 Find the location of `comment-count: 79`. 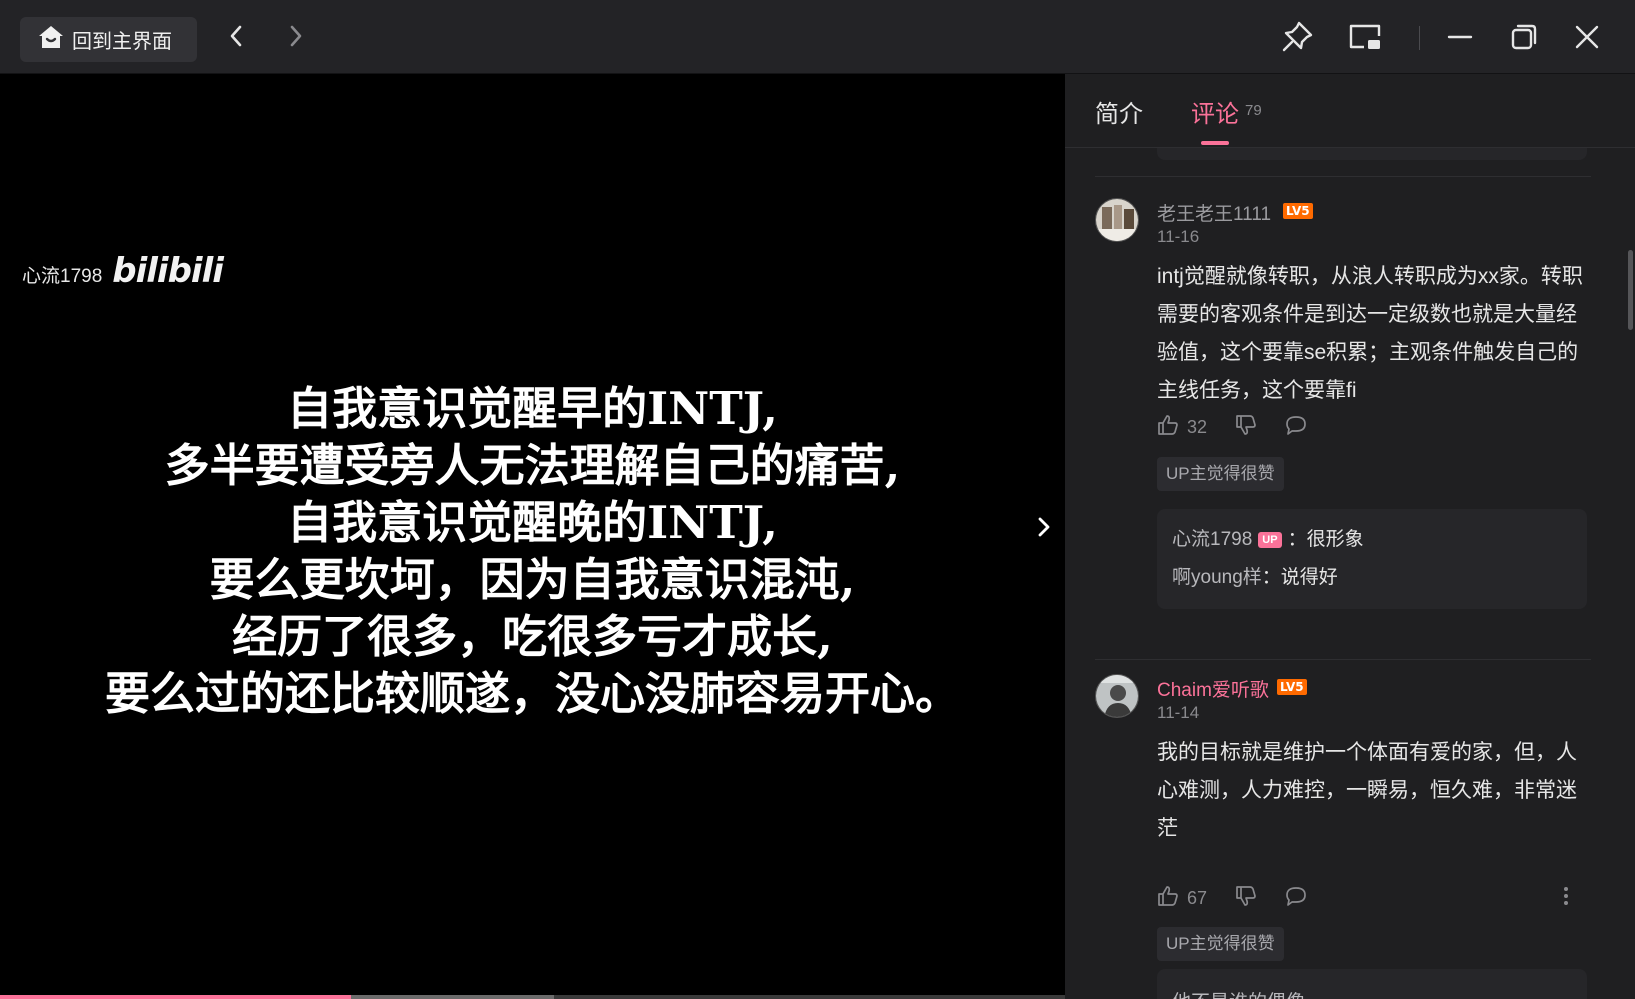

comment-count: 79 is located at coordinates (1253, 110).